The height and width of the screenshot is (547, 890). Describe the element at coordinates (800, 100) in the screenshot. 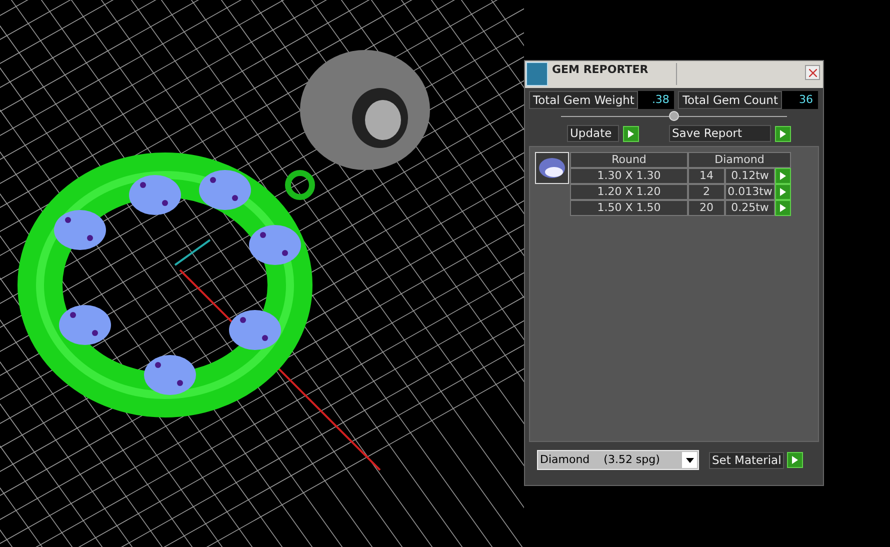

I see `total-value: 36` at that location.